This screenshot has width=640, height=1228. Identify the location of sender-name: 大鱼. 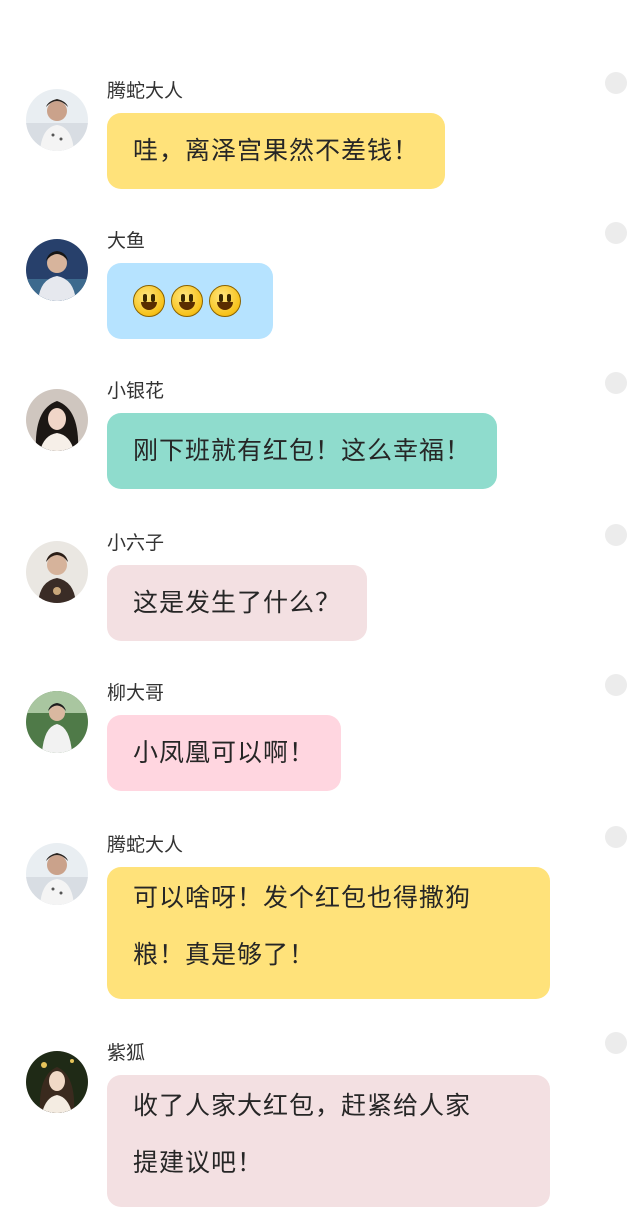
(126, 241).